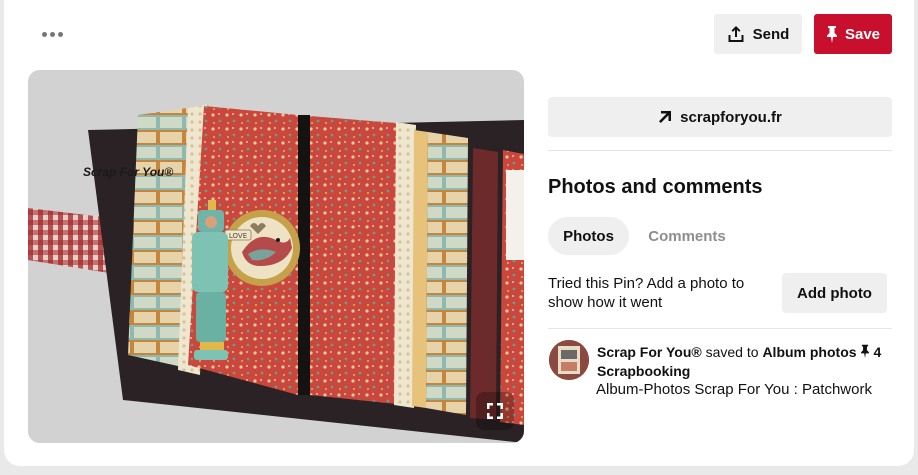 The width and height of the screenshot is (918, 475). Describe the element at coordinates (44, 34) in the screenshot. I see `ellipsis-icon` at that location.